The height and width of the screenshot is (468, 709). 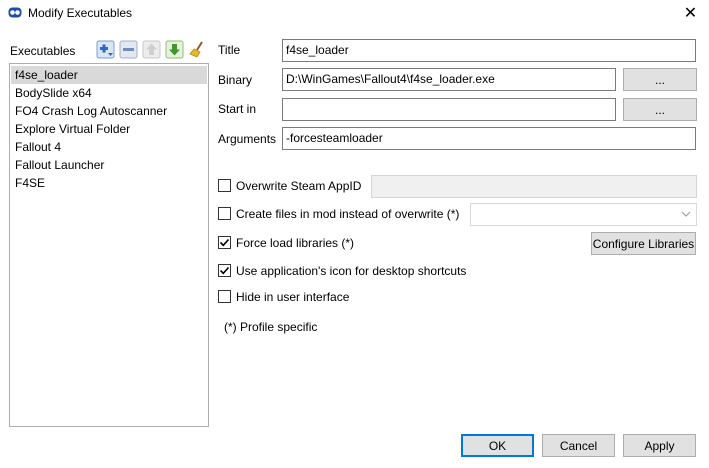 I want to click on chevron-down-icon, so click(x=686, y=214).